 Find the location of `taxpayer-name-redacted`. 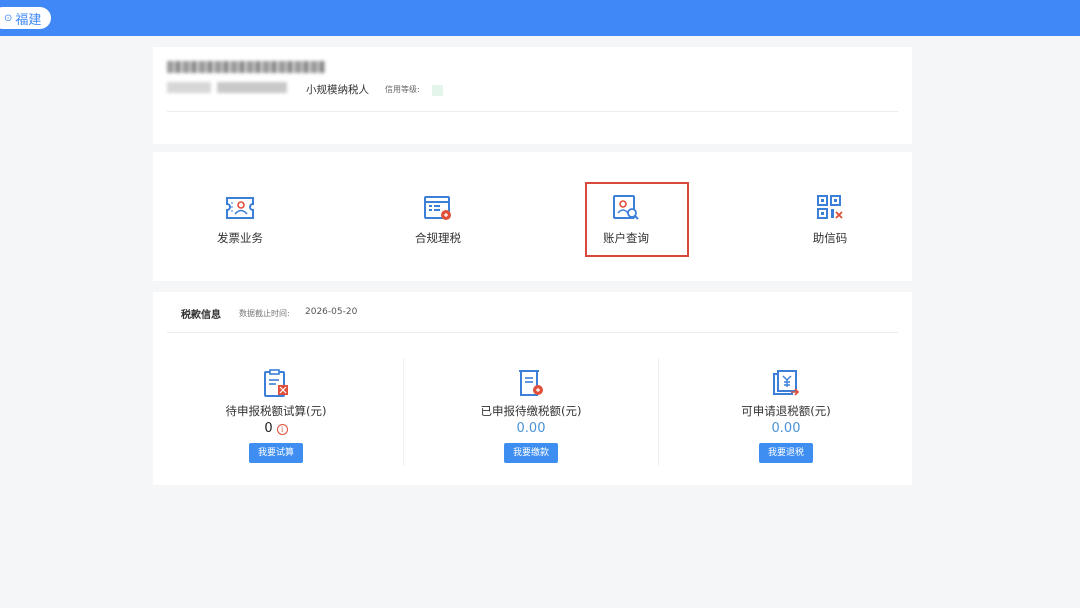

taxpayer-name-redacted is located at coordinates (246, 67).